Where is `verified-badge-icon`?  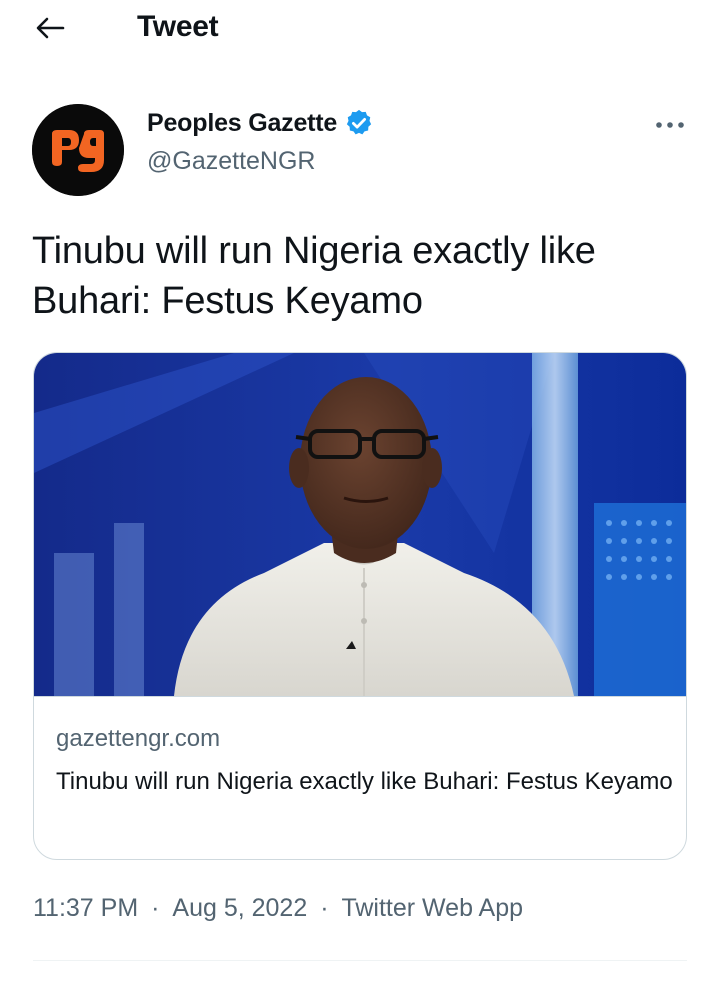
verified-badge-icon is located at coordinates (359, 122).